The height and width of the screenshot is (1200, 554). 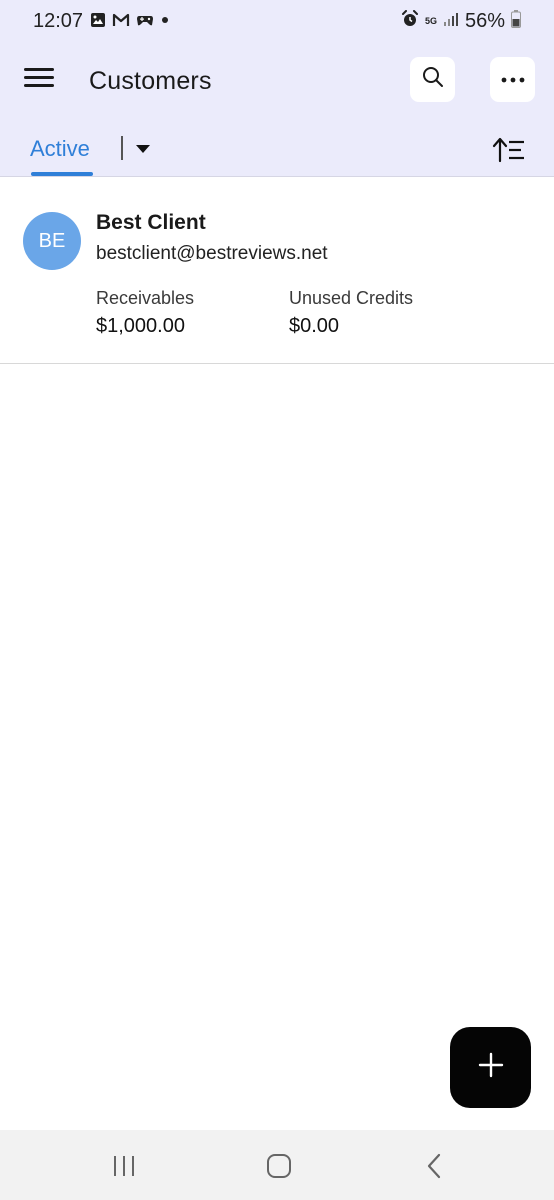 I want to click on unused-credits-label: Unused Credits, so click(x=351, y=298).